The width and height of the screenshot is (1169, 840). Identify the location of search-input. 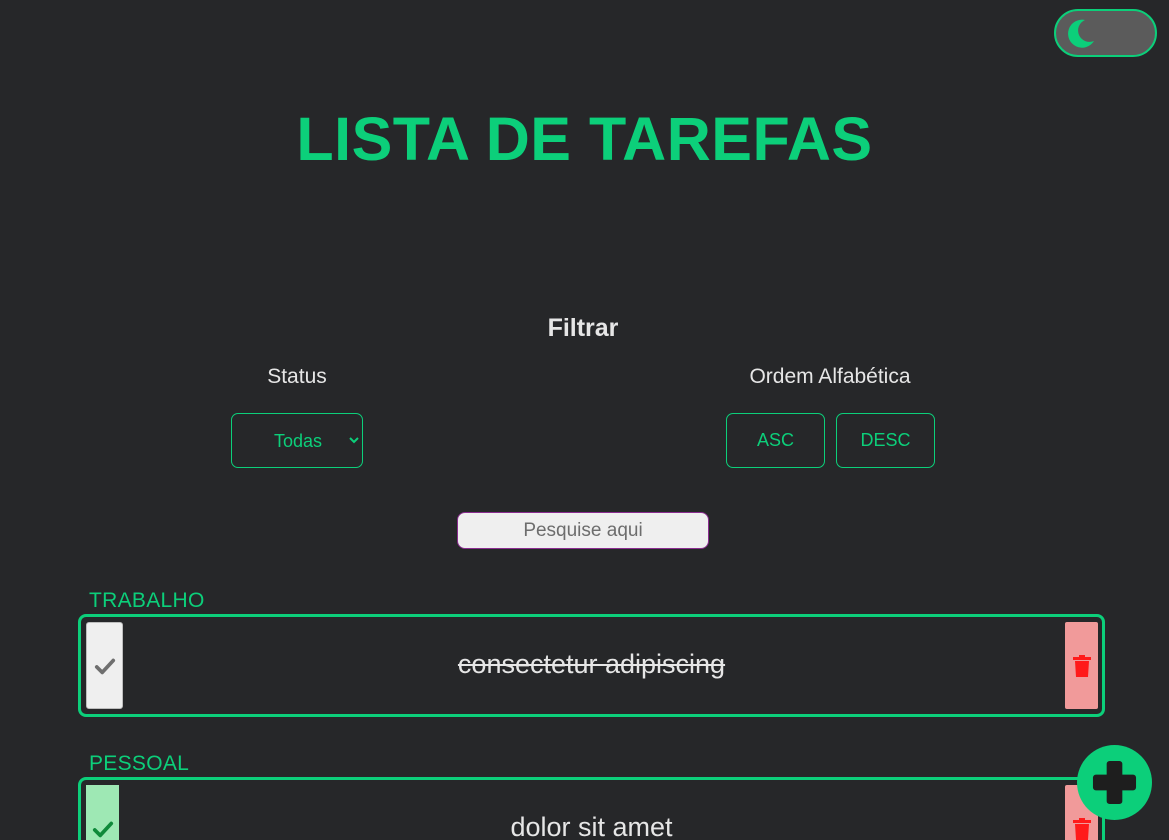
(583, 530).